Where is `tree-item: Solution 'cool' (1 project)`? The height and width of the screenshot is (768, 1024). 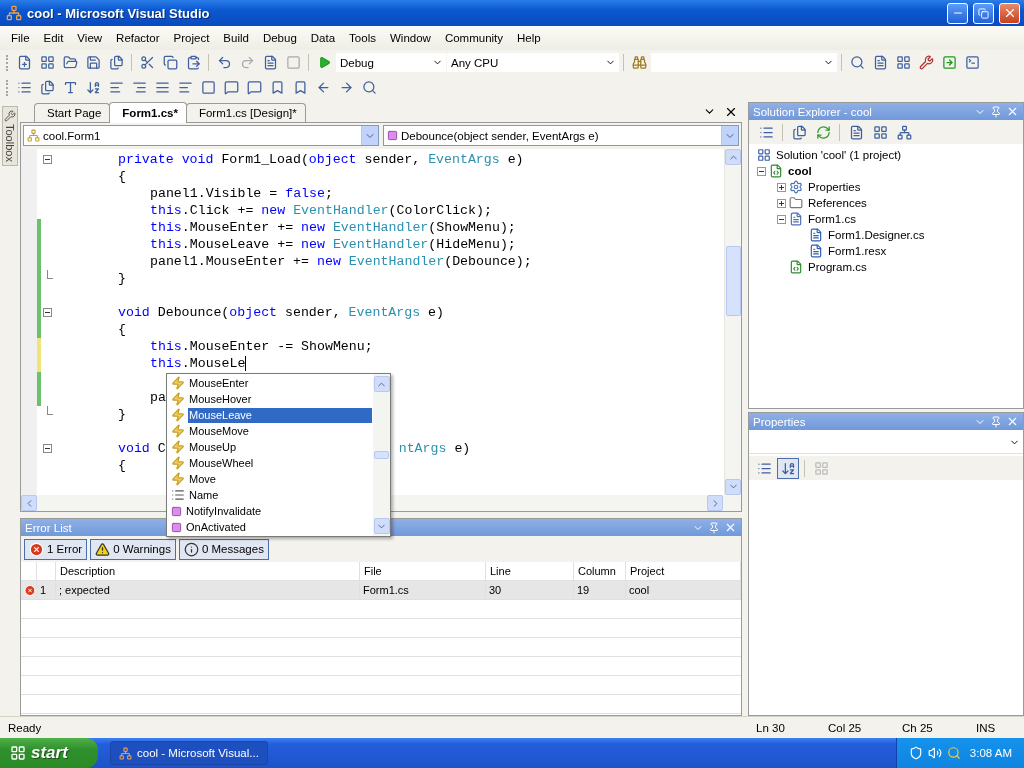
tree-item: Solution 'cool' (1 project) is located at coordinates (839, 155).